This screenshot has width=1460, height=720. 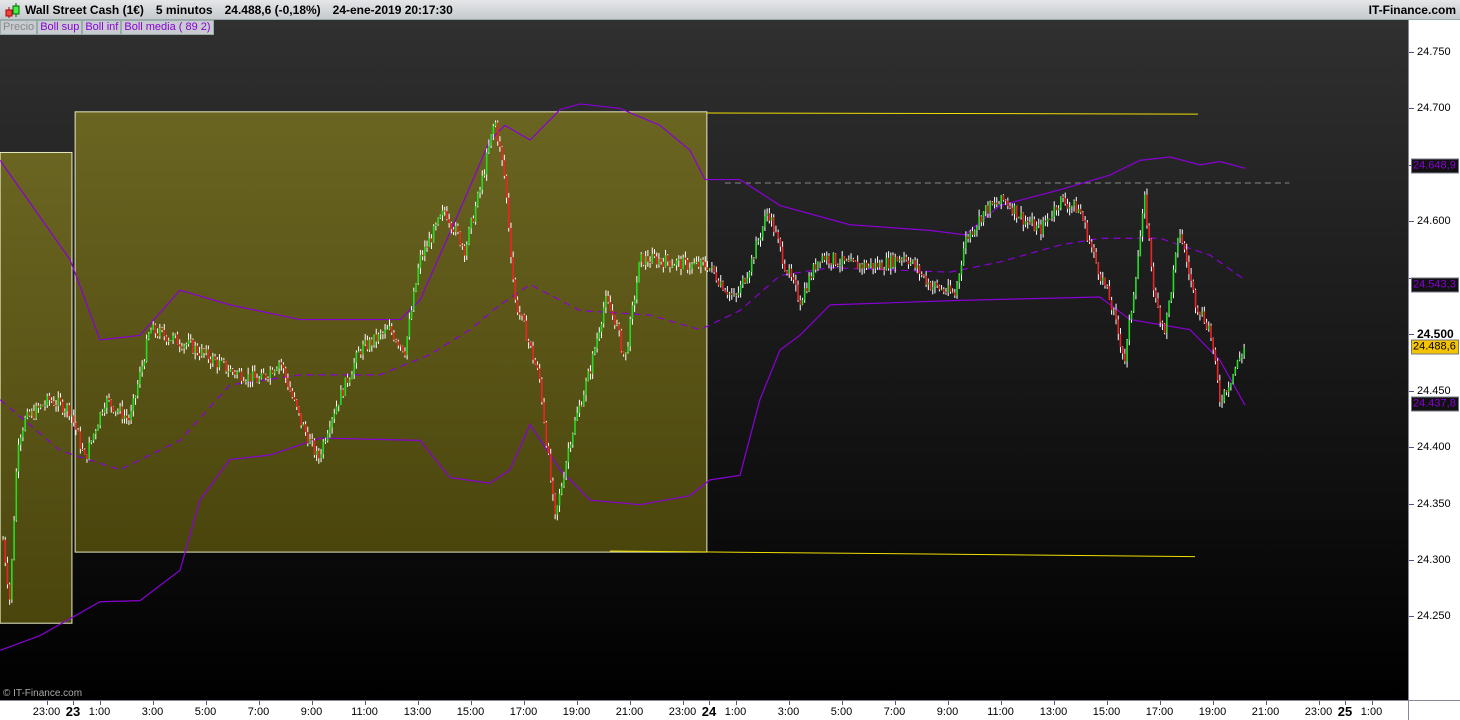 I want to click on price-tick, so click(x=1411, y=222).